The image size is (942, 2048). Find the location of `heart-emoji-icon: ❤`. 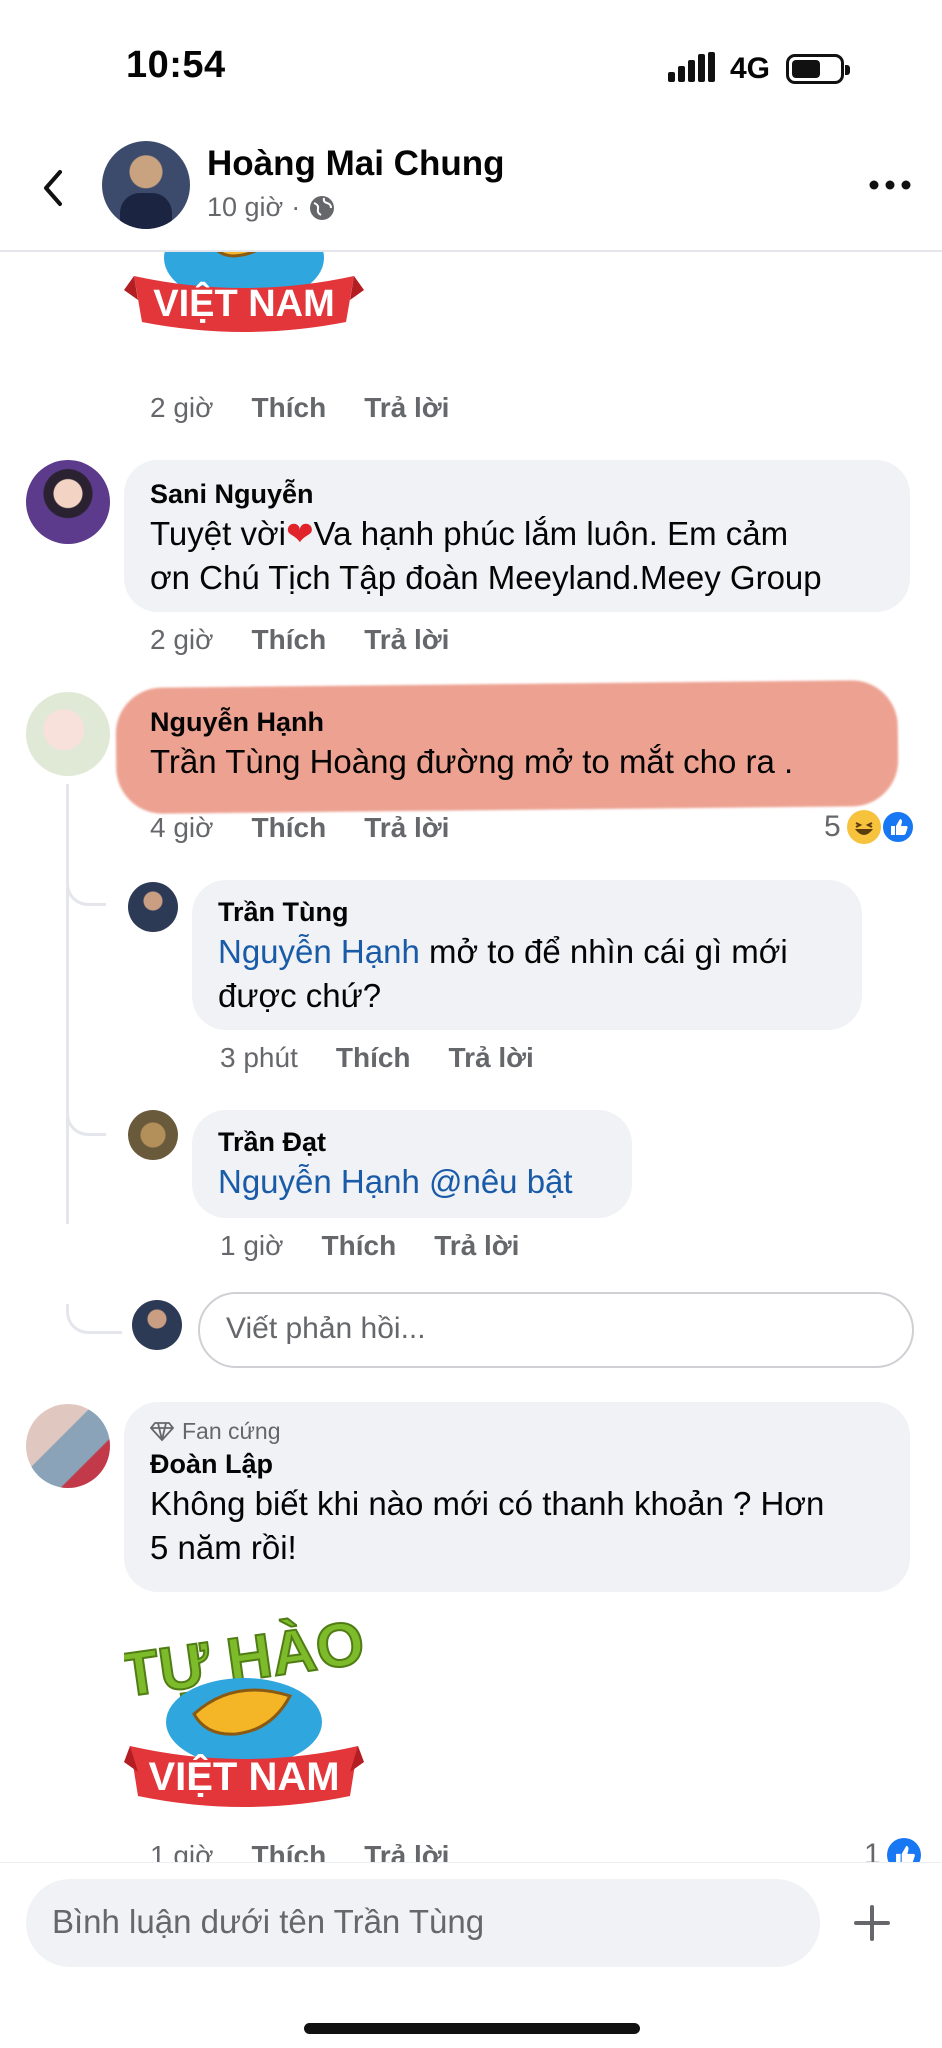

heart-emoji-icon: ❤ is located at coordinates (299, 533).